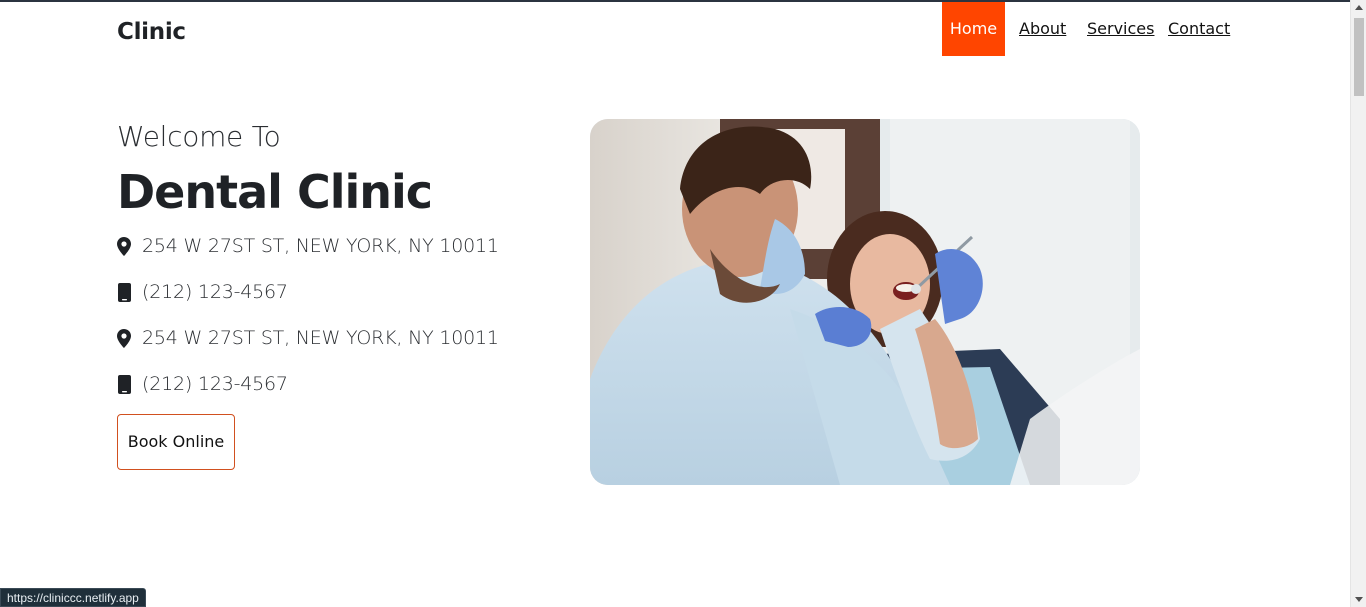  What do you see at coordinates (199, 136) in the screenshot?
I see `hero-welcome: Welcome To` at bounding box center [199, 136].